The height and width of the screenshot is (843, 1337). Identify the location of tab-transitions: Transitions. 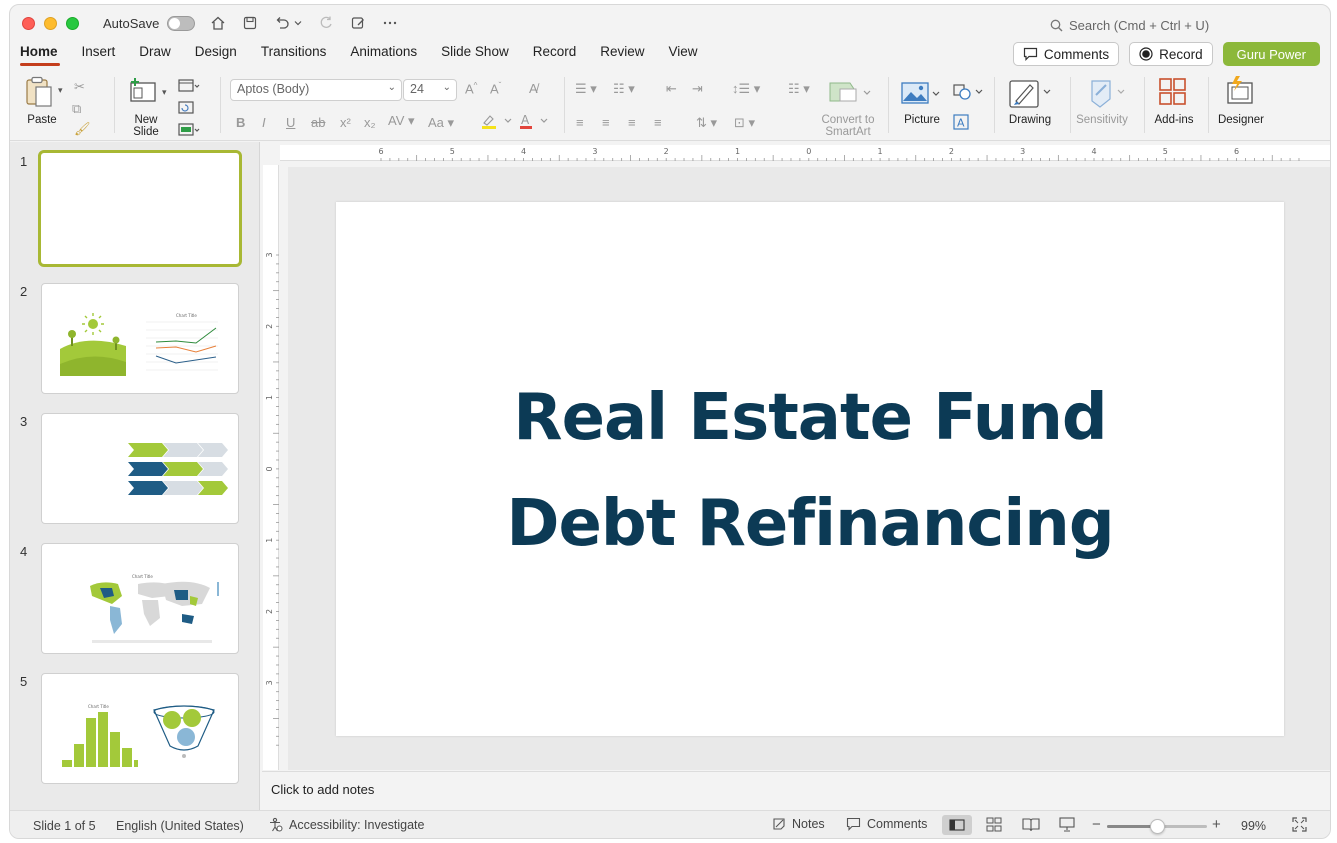
(294, 55).